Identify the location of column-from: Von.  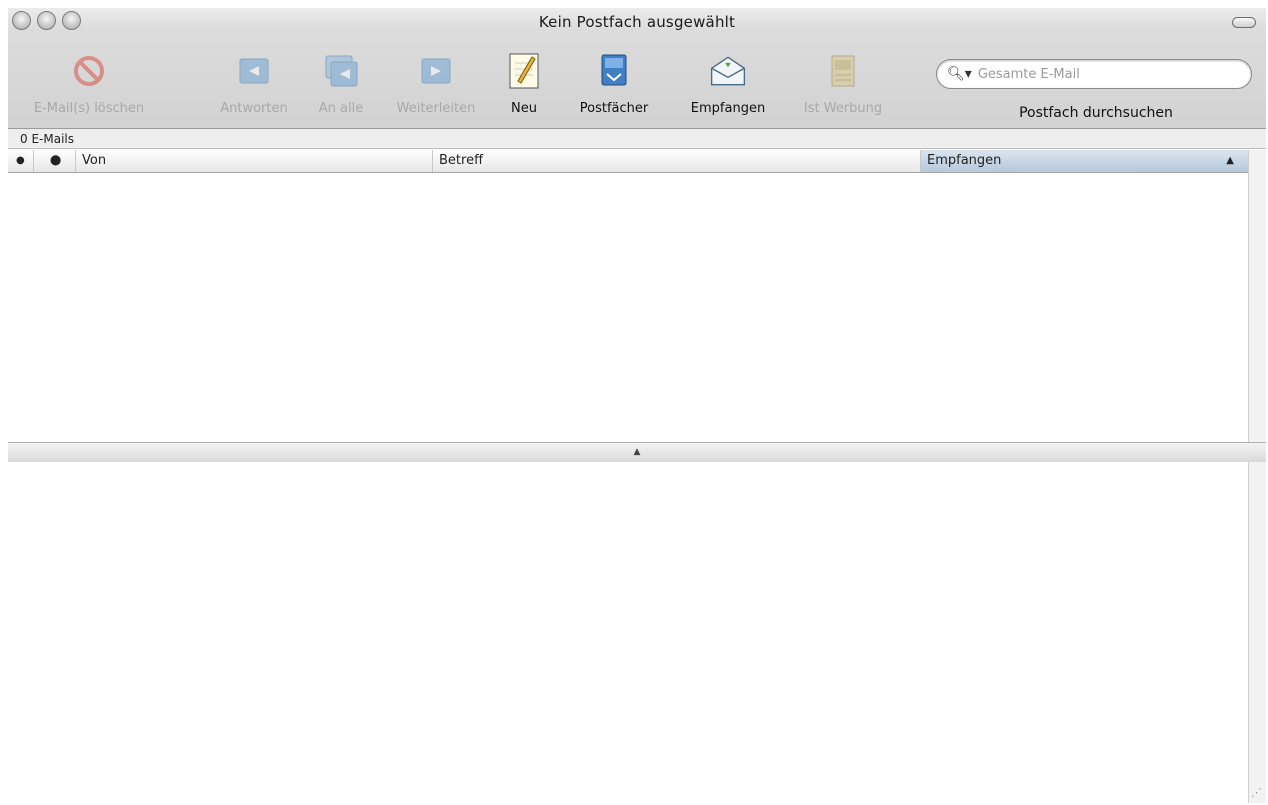
(254, 161).